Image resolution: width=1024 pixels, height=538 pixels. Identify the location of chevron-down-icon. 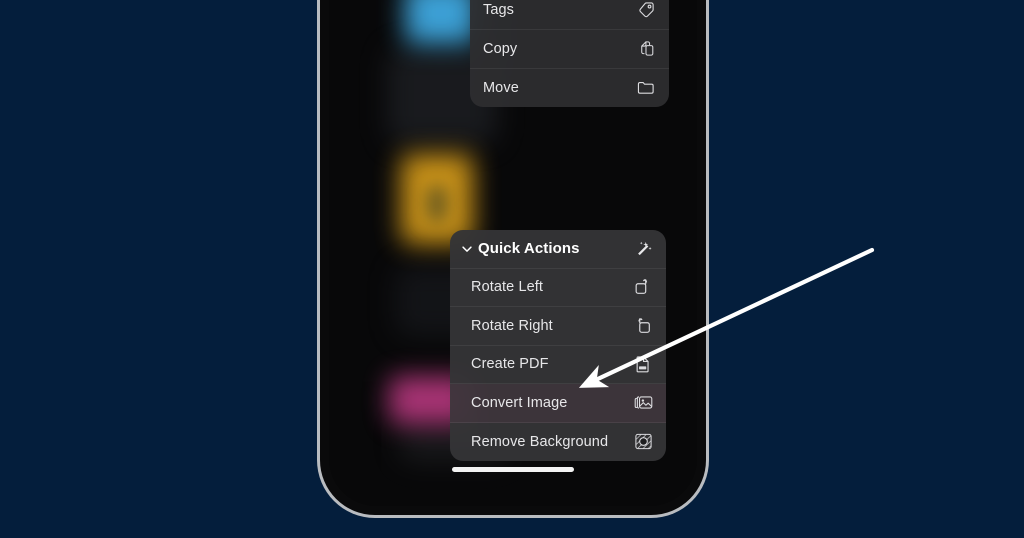
(467, 249).